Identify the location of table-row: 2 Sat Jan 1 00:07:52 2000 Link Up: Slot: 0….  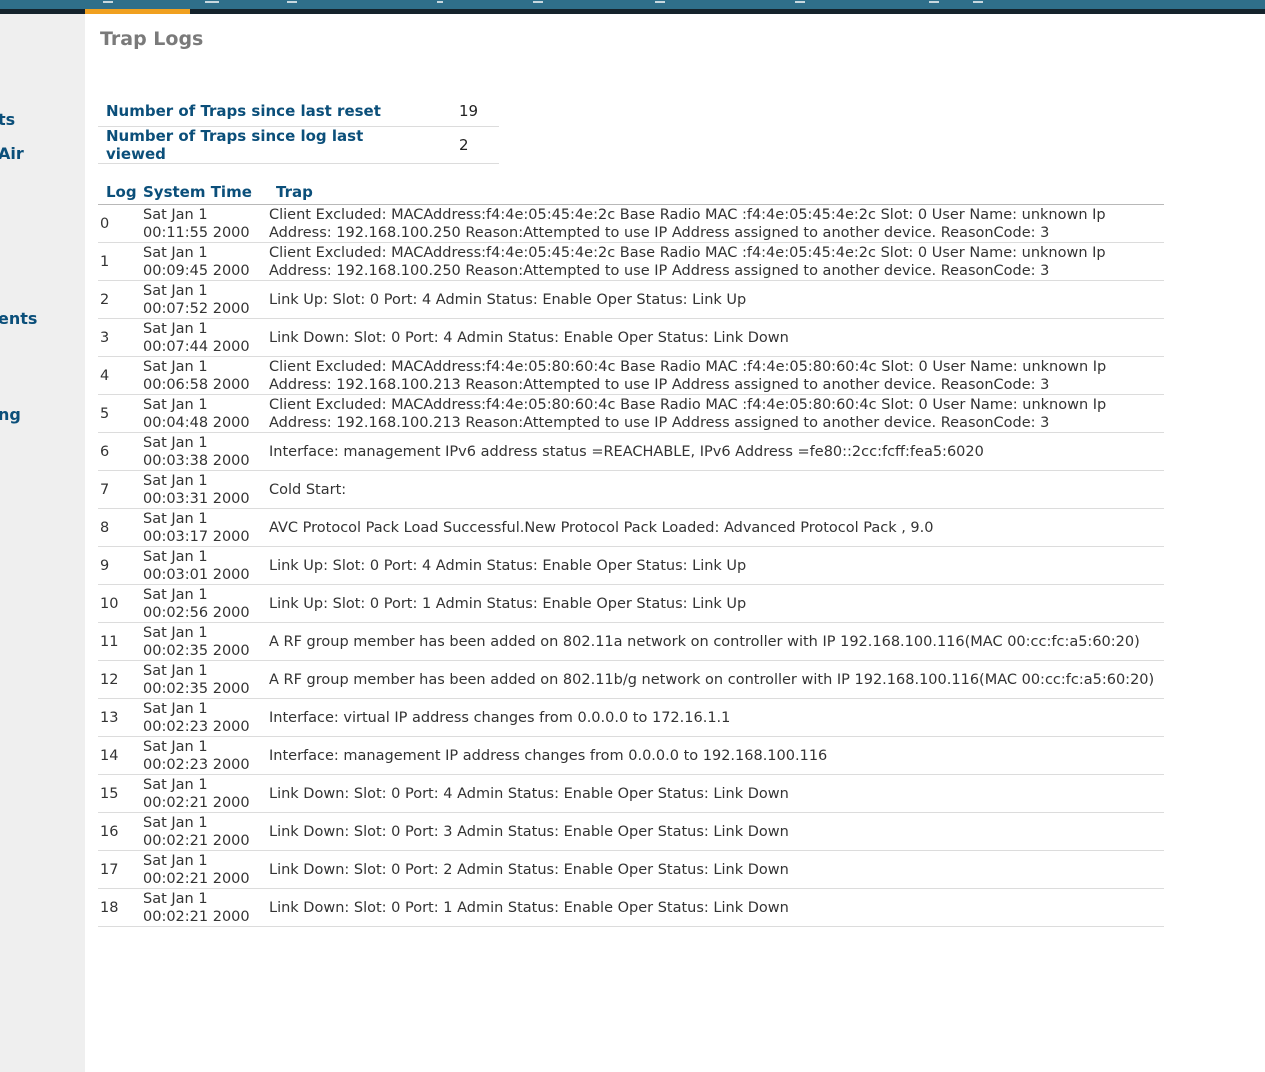
(631, 299).